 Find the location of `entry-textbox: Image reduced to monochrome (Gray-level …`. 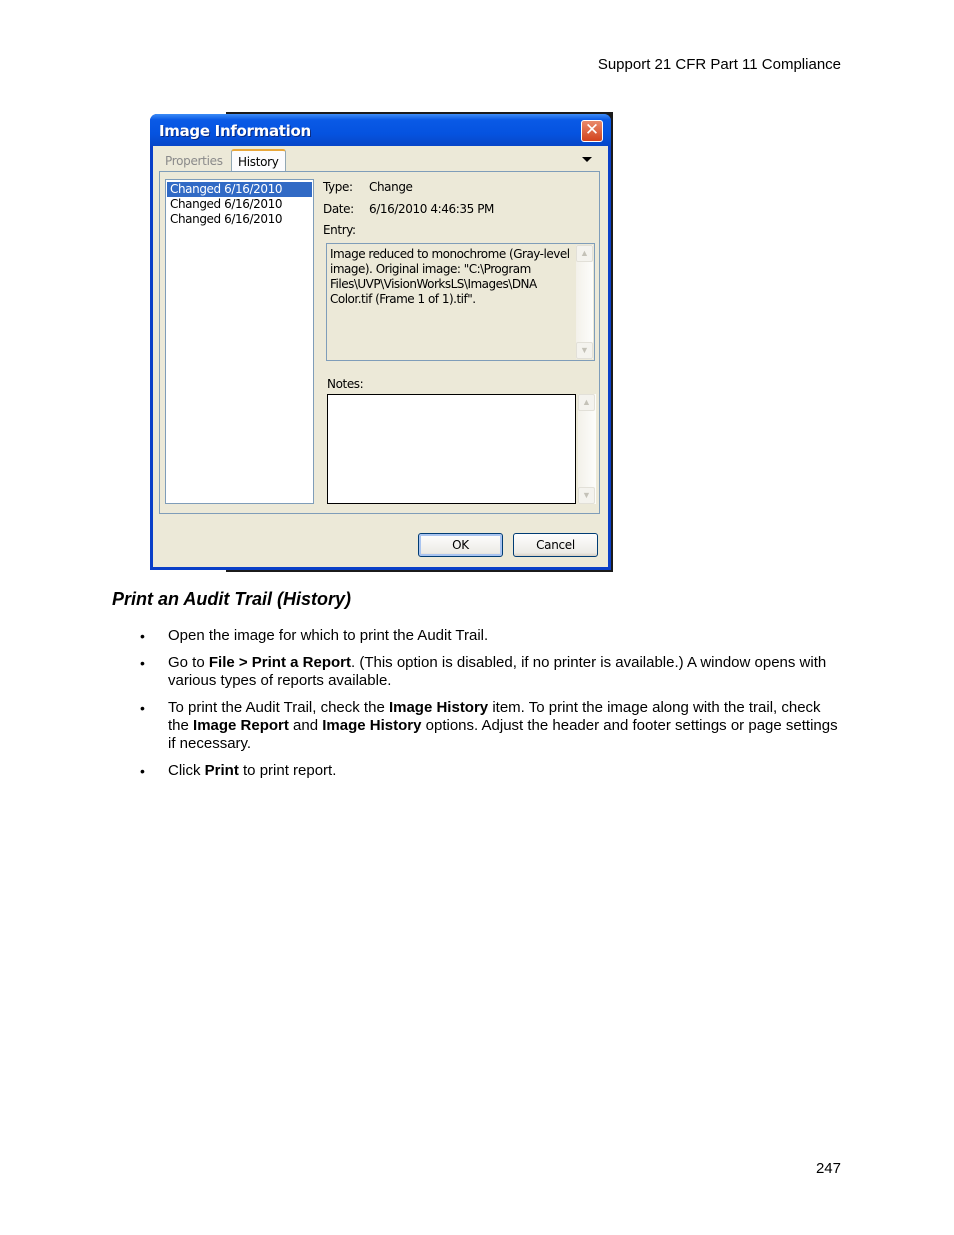

entry-textbox: Image reduced to monochrome (Gray-level … is located at coordinates (460, 302).